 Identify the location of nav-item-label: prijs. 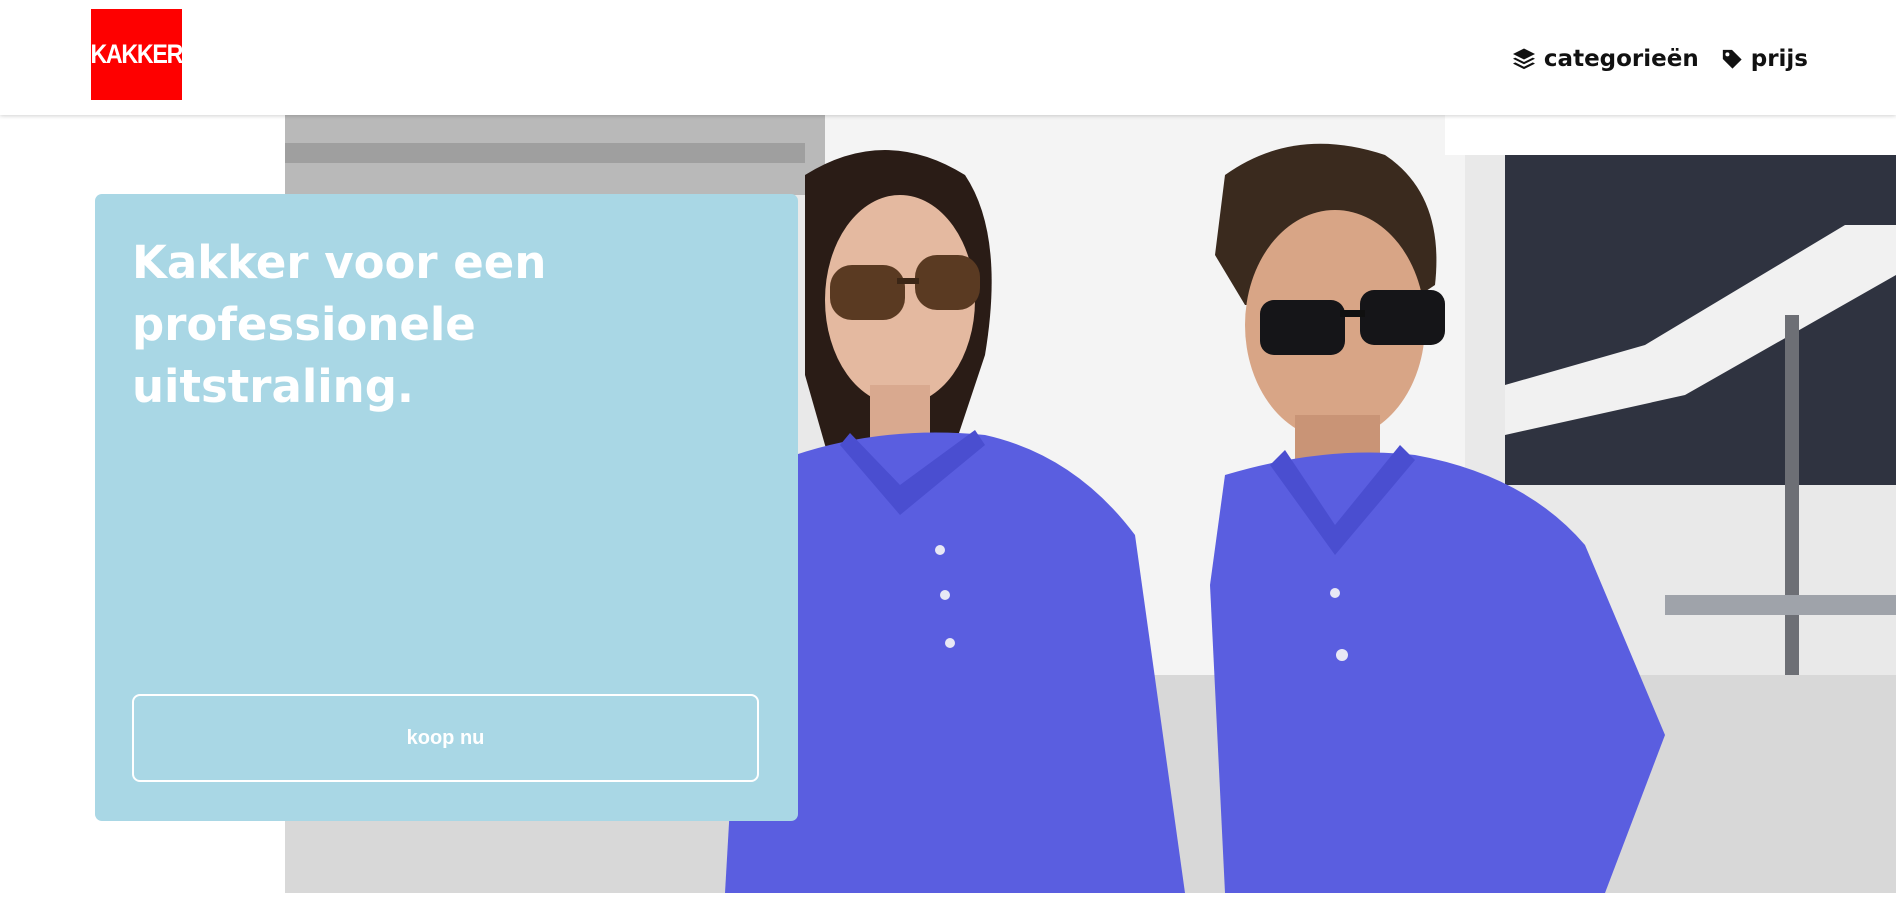
(1779, 59).